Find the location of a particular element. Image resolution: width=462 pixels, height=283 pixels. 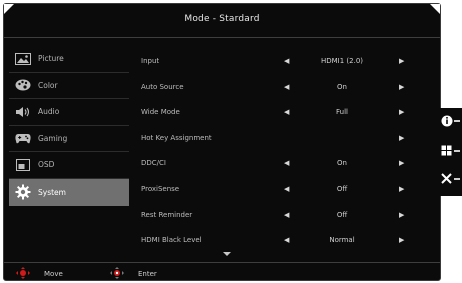

setting-row-ddc-ci: DDC/CI ◀ On ▶ is located at coordinates (276, 163).